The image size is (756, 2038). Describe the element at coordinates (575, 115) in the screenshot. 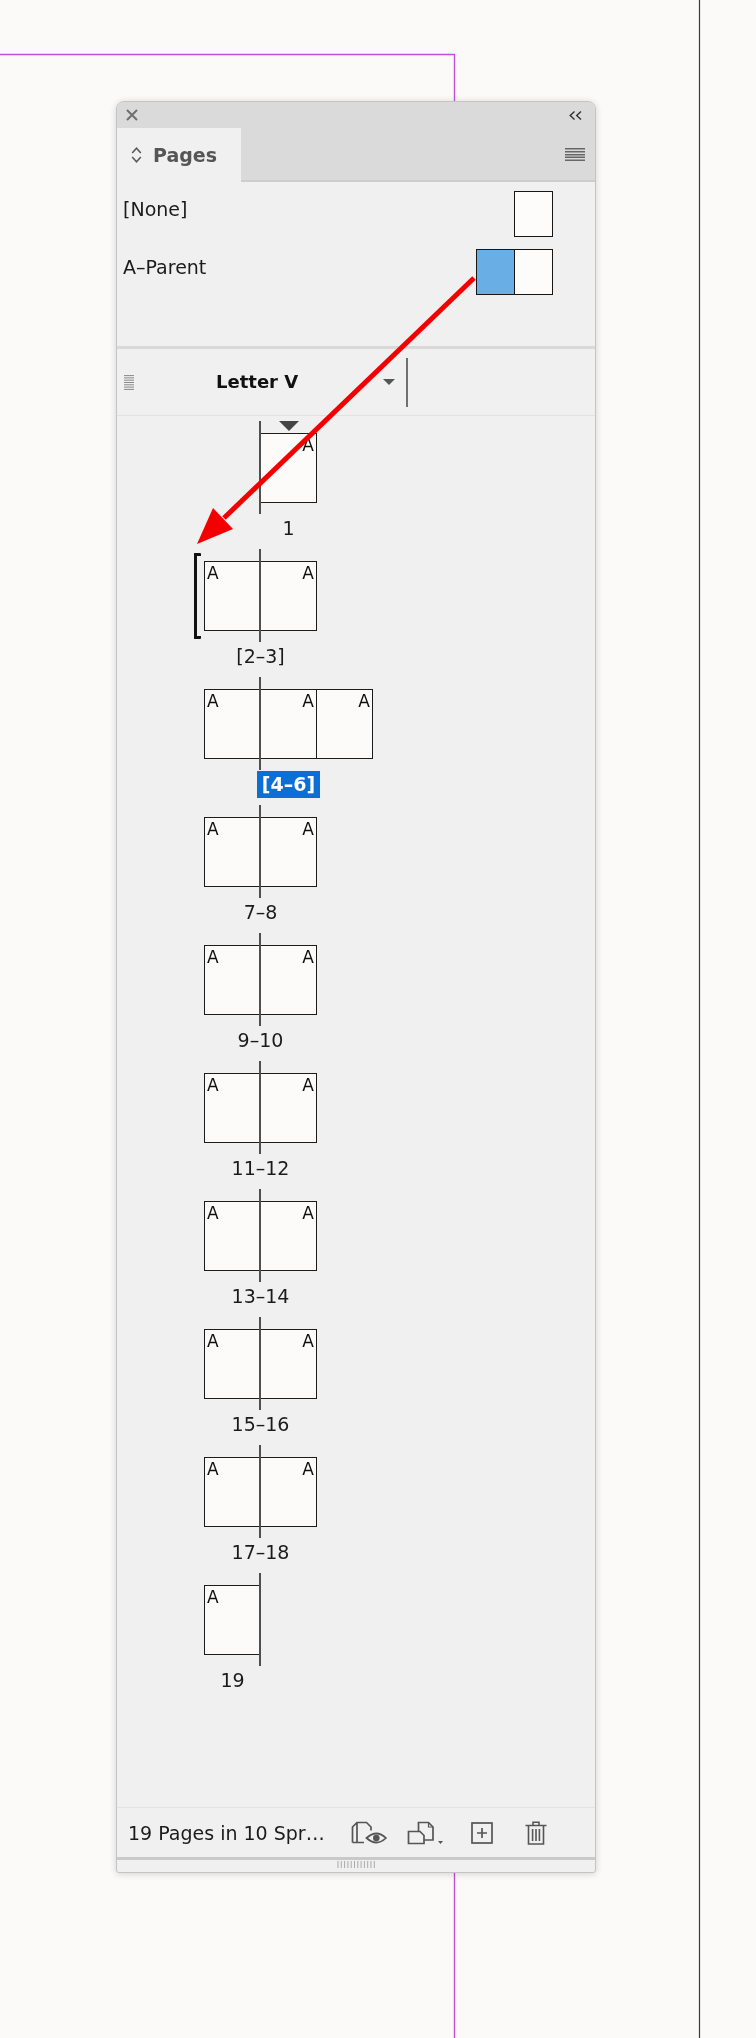

I see `collapse-icon` at that location.